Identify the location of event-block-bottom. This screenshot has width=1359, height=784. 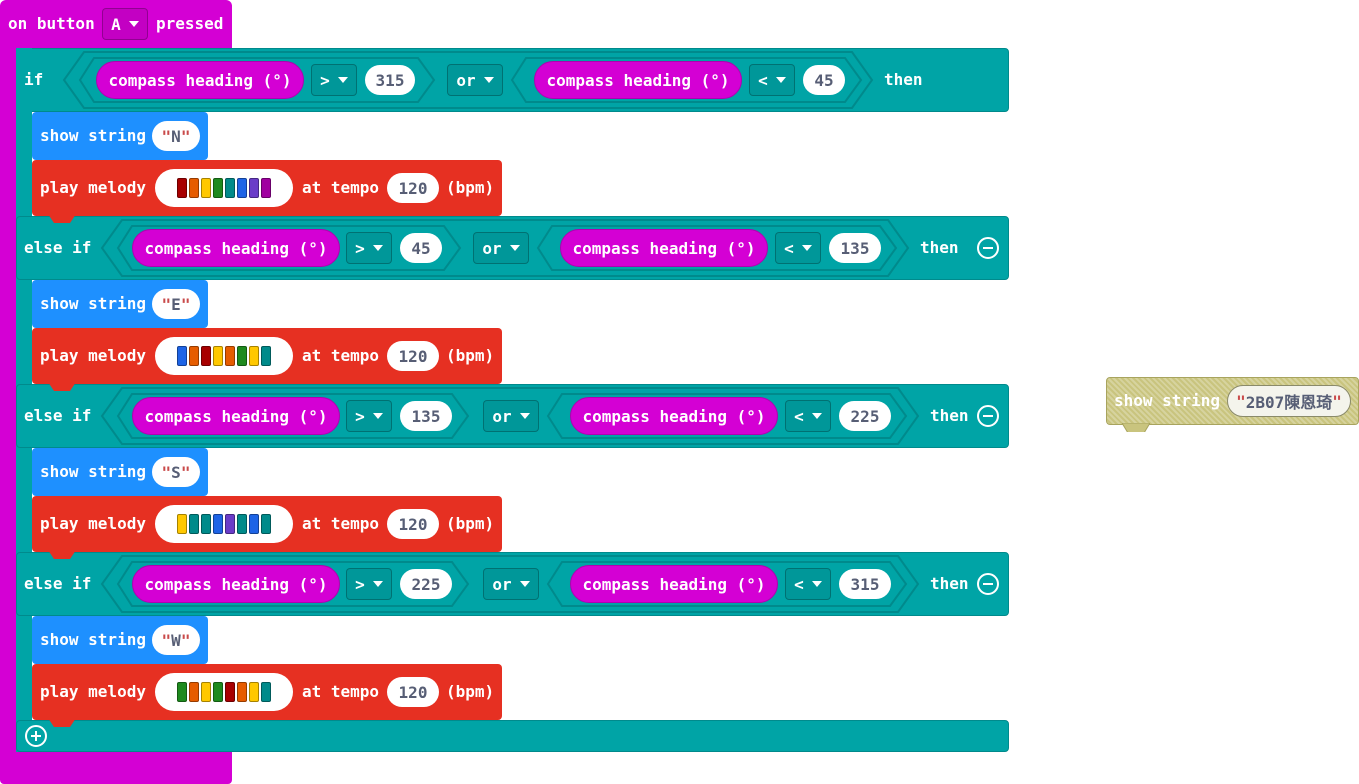
(116, 768).